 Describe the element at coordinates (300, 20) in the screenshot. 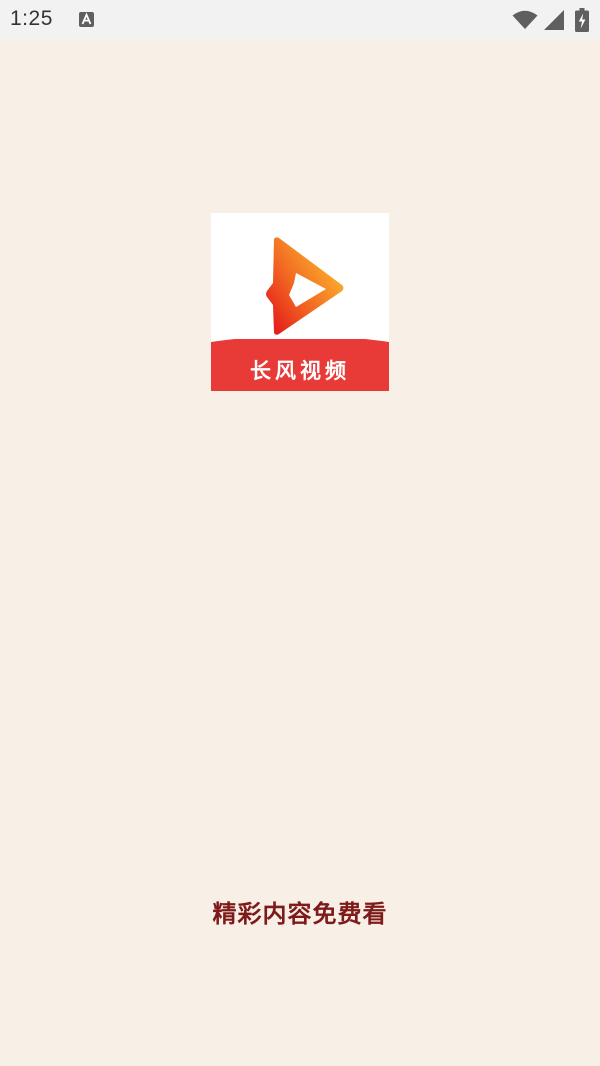

I see `status-bar: 1:25` at that location.